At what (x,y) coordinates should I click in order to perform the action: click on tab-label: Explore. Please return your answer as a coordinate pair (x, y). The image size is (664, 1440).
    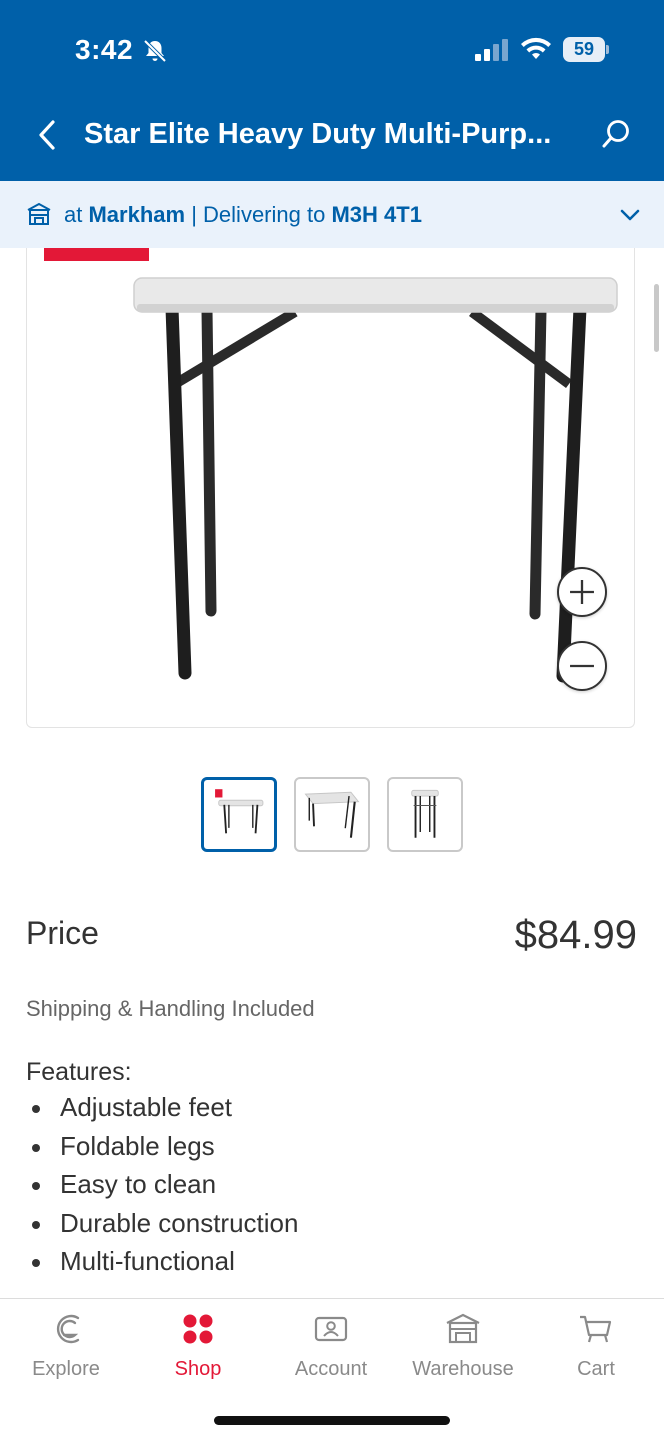
    Looking at the image, I should click on (66, 1369).